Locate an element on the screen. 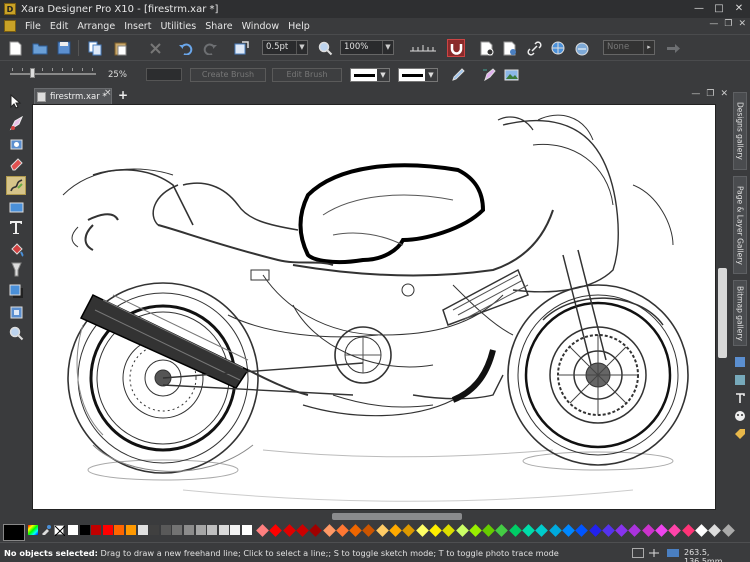 The width and height of the screenshot is (750, 562). transform-tool-icon is located at coordinates (16, 143).